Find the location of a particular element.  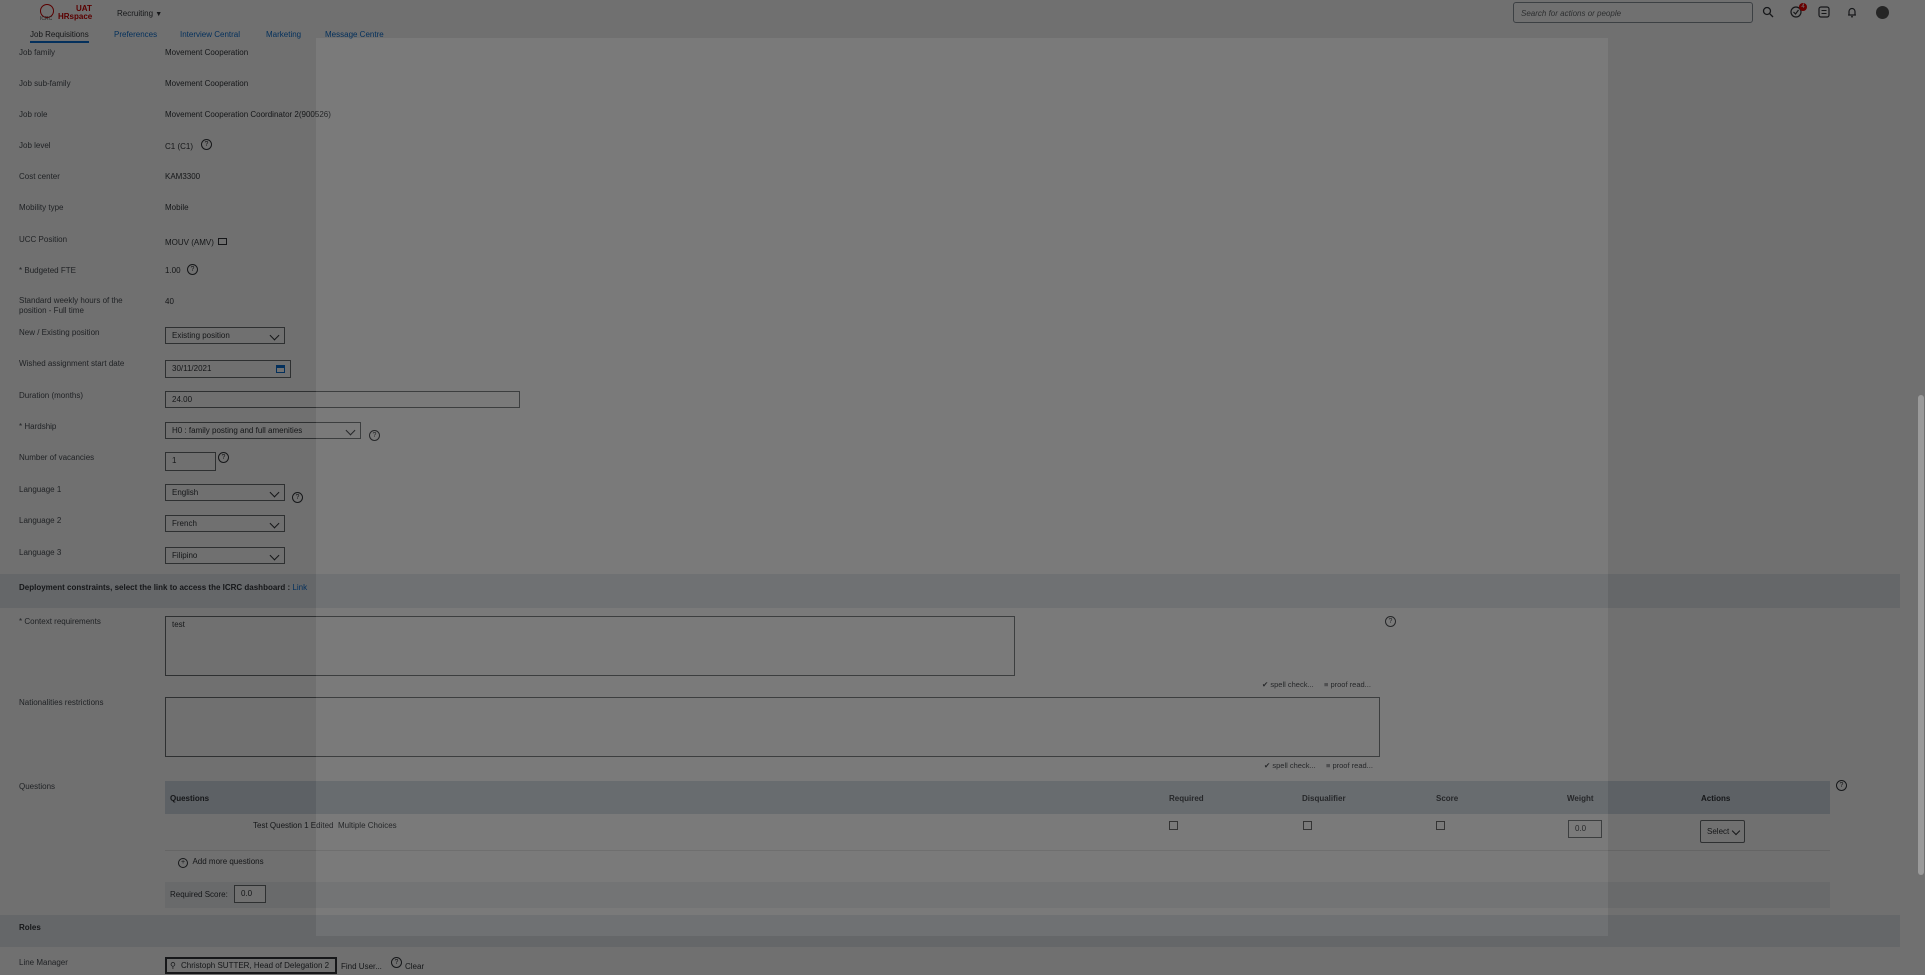

calendar-icon is located at coordinates (280, 369).